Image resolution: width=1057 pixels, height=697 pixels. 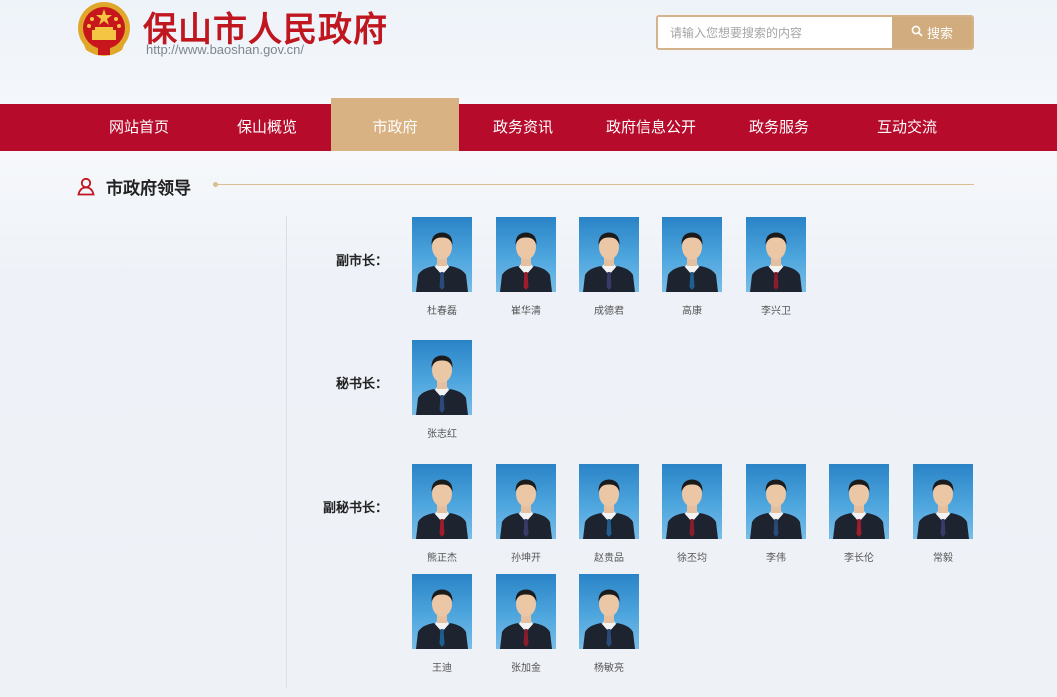 I want to click on national-emblem-icon, so click(x=104, y=29).